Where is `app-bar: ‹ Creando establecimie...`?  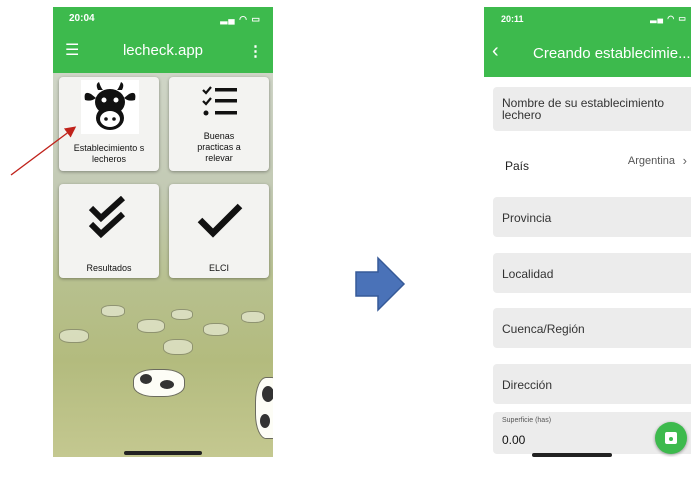 app-bar: ‹ Creando establecimie... is located at coordinates (587, 54).